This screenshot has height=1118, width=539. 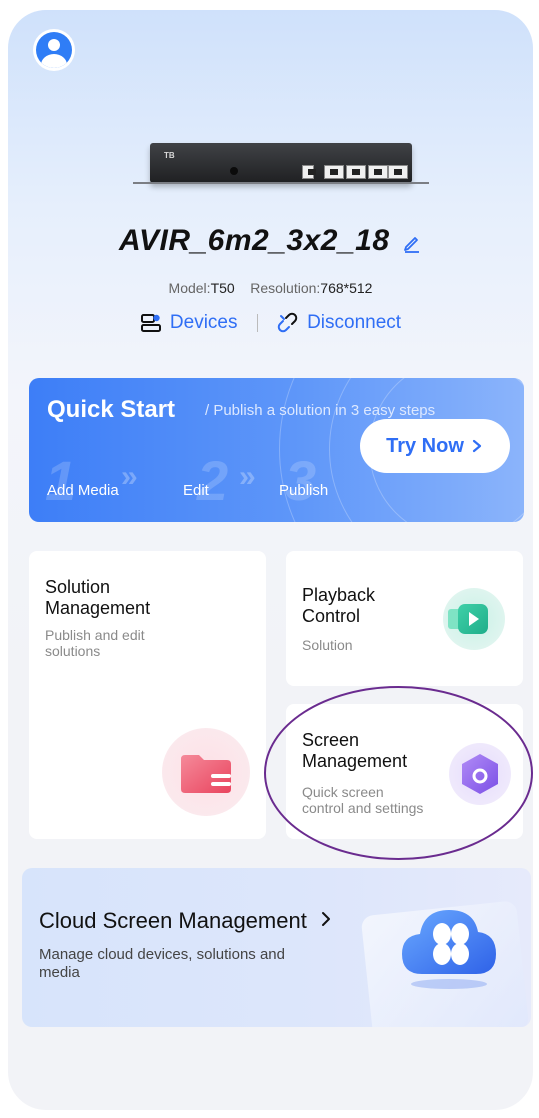 I want to click on devices-button: Devices, so click(x=189, y=323).